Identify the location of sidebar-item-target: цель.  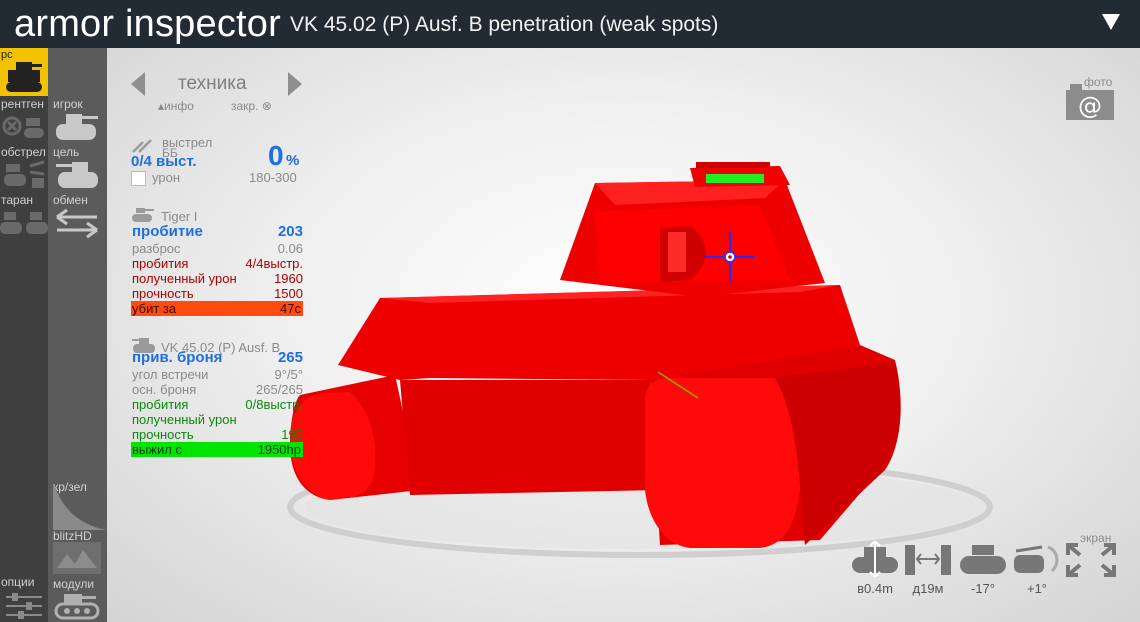
(77, 168).